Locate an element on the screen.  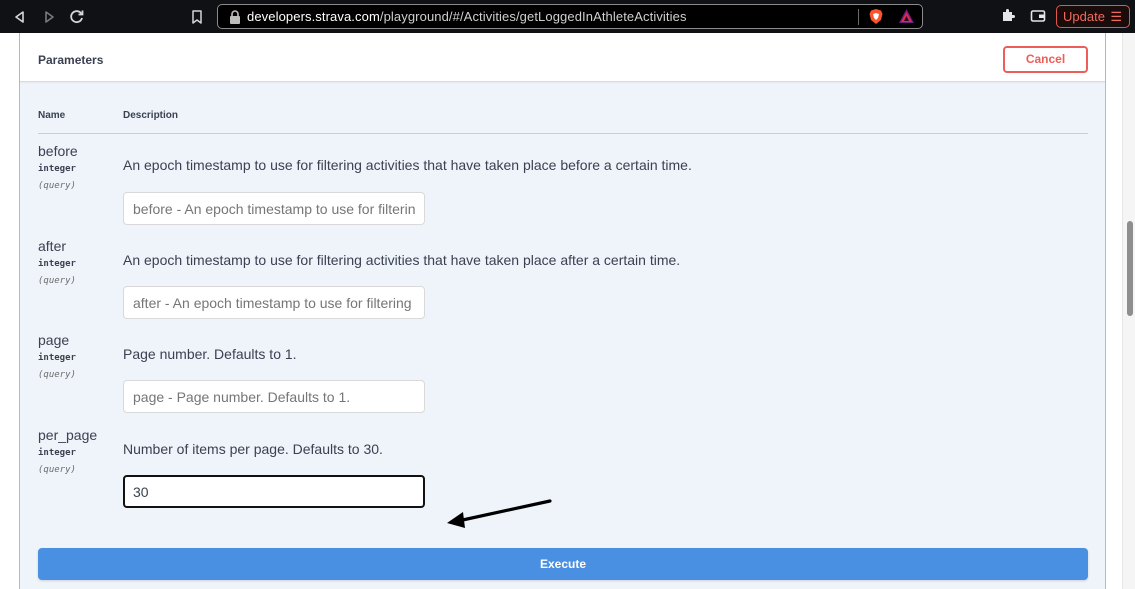
update-label: Update is located at coordinates (1084, 16).